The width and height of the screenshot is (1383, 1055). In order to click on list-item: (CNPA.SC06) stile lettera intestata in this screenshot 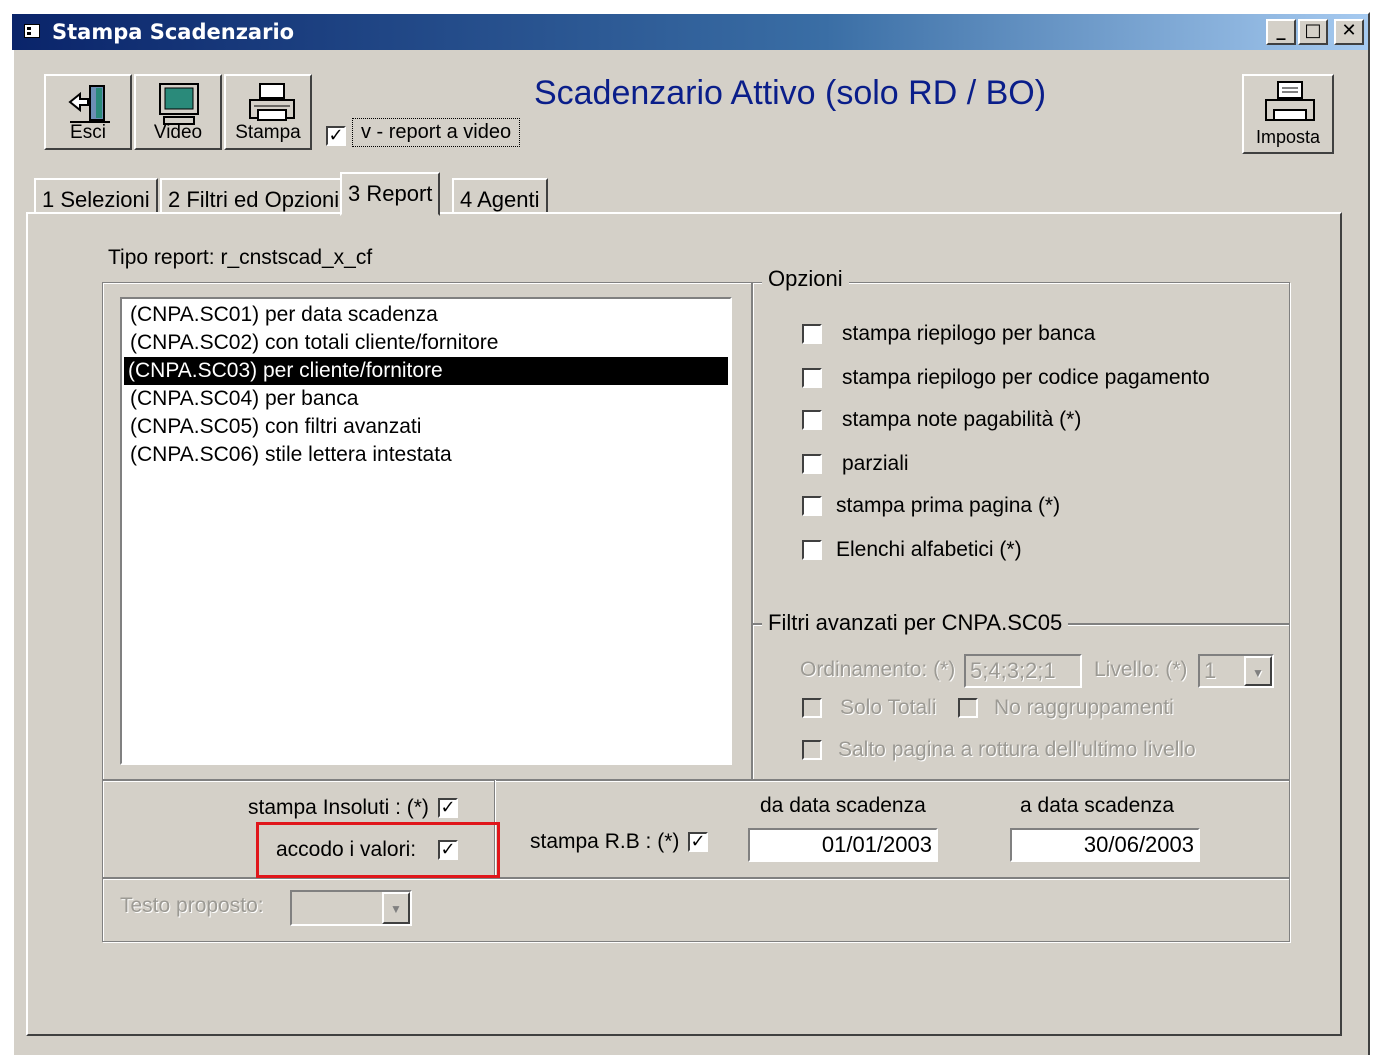, I will do `click(289, 455)`.